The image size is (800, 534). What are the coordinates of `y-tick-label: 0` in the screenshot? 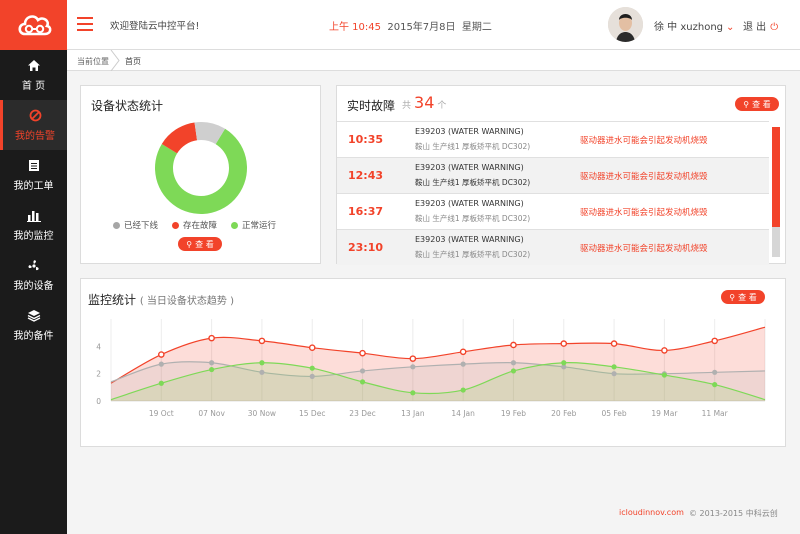 It's located at (98, 401).